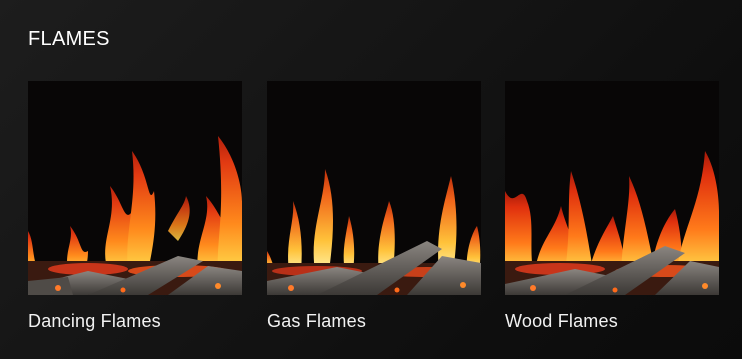 This screenshot has height=359, width=742. I want to click on option-label: Wood Flames, so click(561, 321).